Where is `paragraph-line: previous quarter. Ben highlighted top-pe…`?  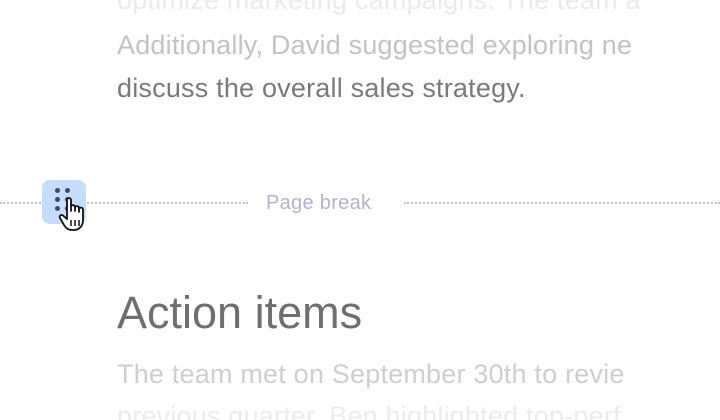 paragraph-line: previous quarter. Ben highlighted top-pe… is located at coordinates (369, 410).